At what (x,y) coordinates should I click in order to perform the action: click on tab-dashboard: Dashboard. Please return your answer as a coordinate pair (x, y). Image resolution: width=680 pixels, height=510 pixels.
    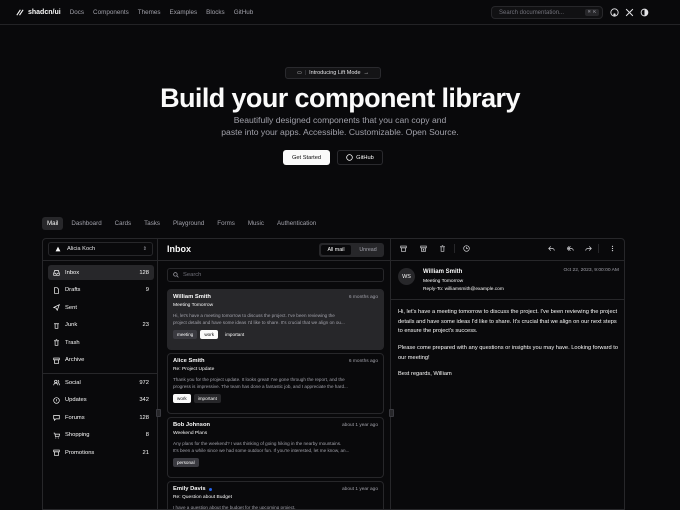
    Looking at the image, I should click on (86, 223).